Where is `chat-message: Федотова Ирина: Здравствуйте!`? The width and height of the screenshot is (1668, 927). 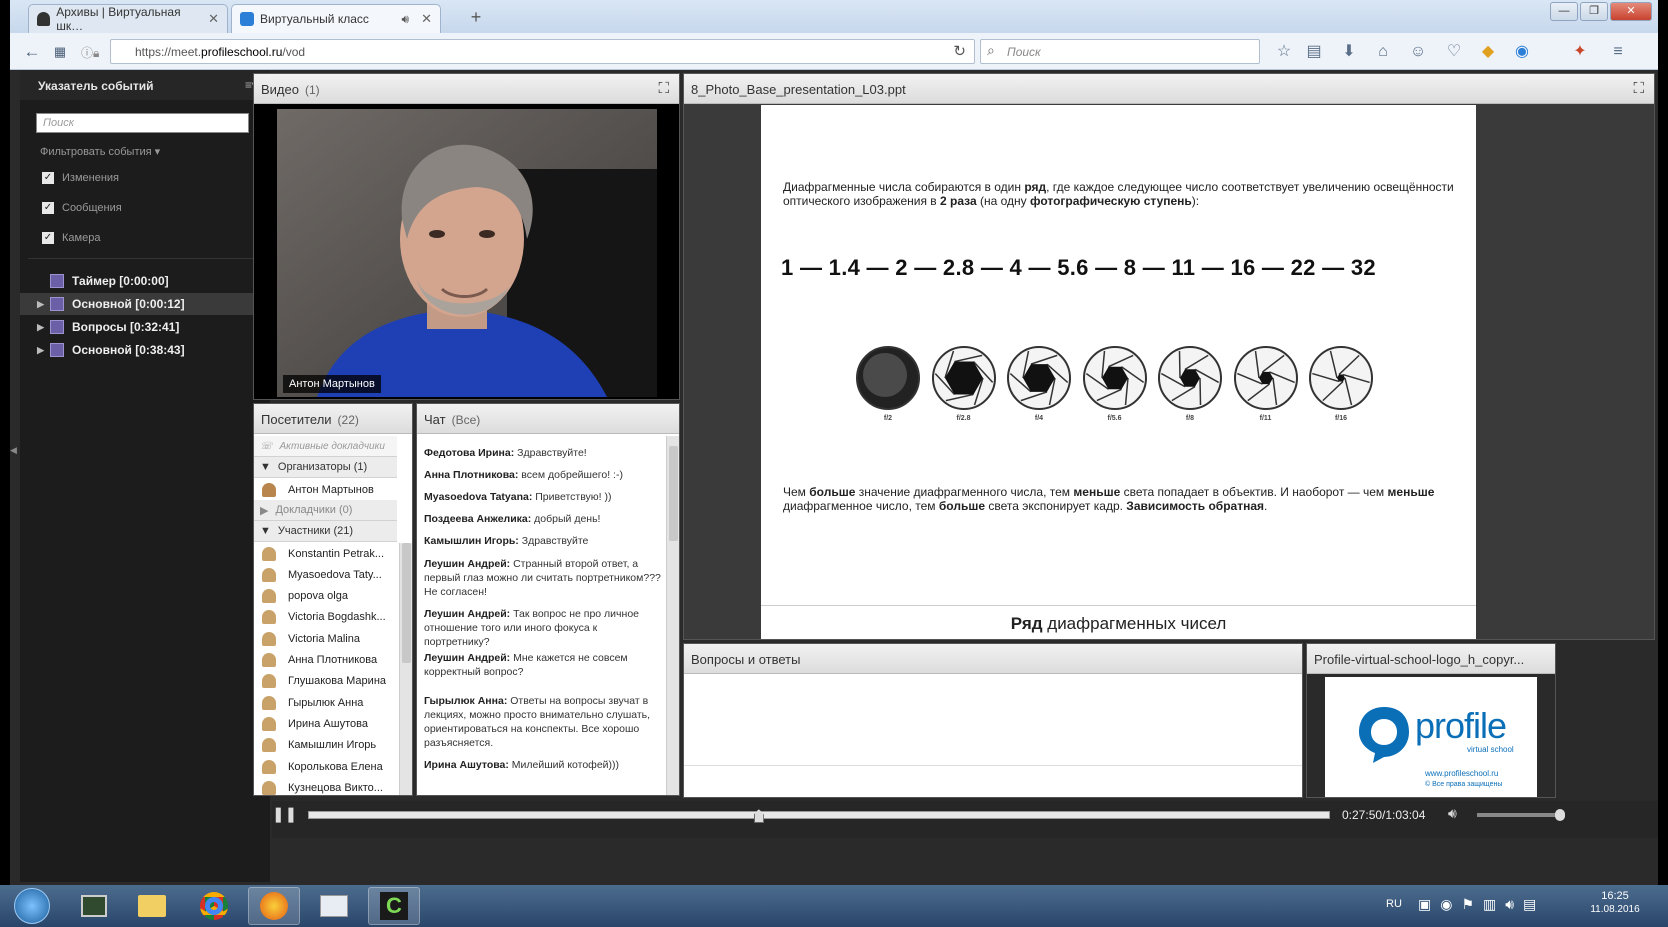 chat-message: Федотова Ирина: Здравствуйте! is located at coordinates (542, 453).